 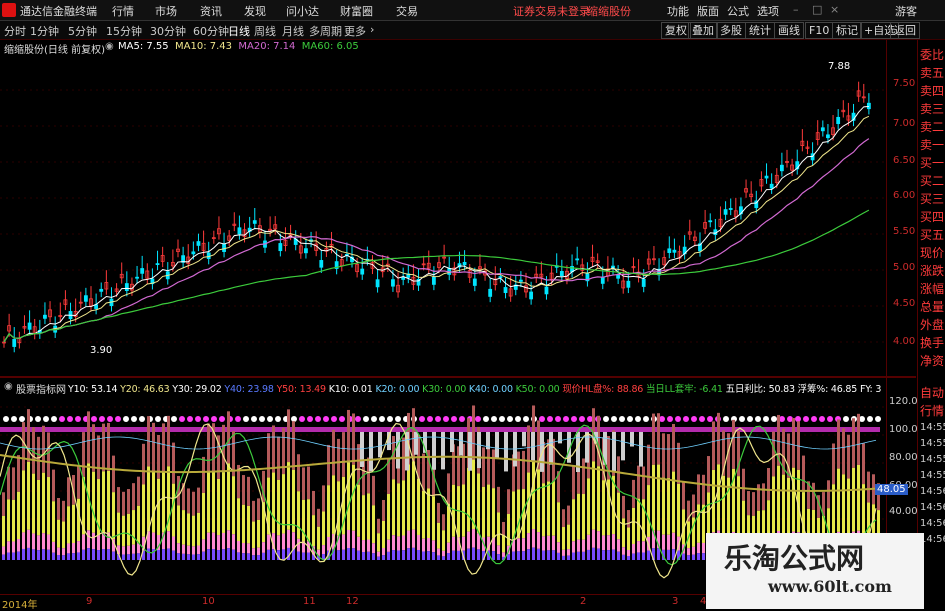 What do you see at coordinates (551, 11) in the screenshot?
I see `login-warning: 证券交易未登录` at bounding box center [551, 11].